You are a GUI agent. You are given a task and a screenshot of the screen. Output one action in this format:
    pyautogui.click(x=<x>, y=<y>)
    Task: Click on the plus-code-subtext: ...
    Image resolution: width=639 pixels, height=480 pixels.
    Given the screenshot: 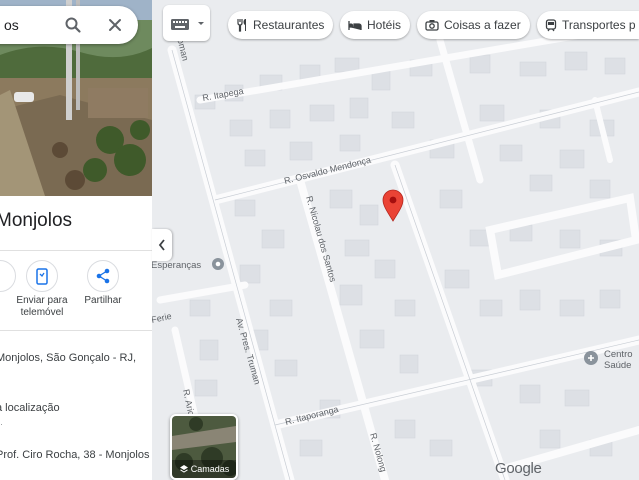 What is the action you would take?
    pyautogui.click(x=1, y=422)
    